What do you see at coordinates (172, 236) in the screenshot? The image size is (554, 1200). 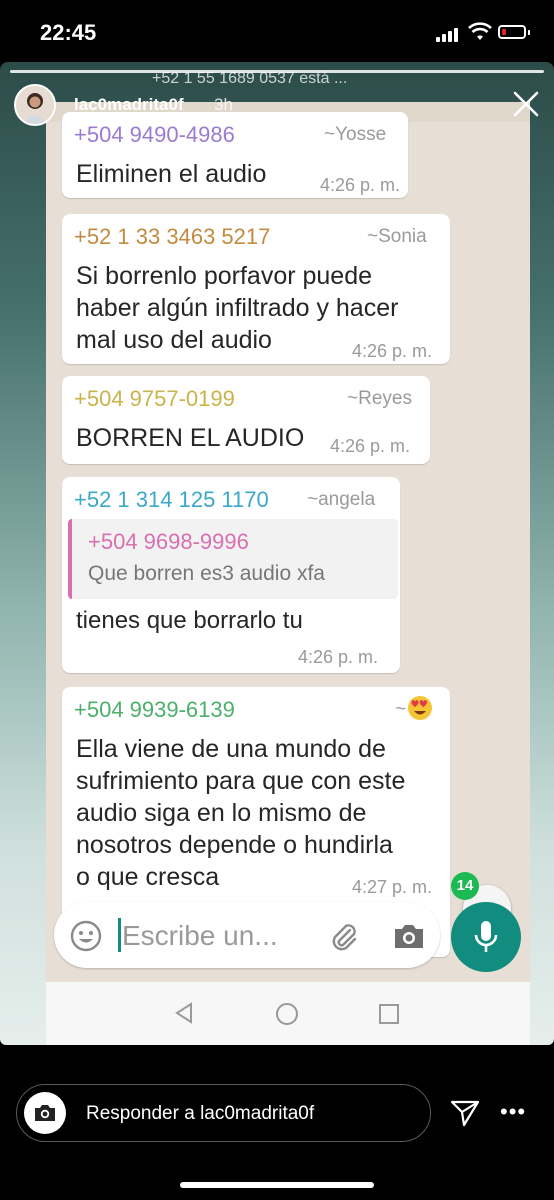 I see `message-sender: +52 1 33 3463 5217` at bounding box center [172, 236].